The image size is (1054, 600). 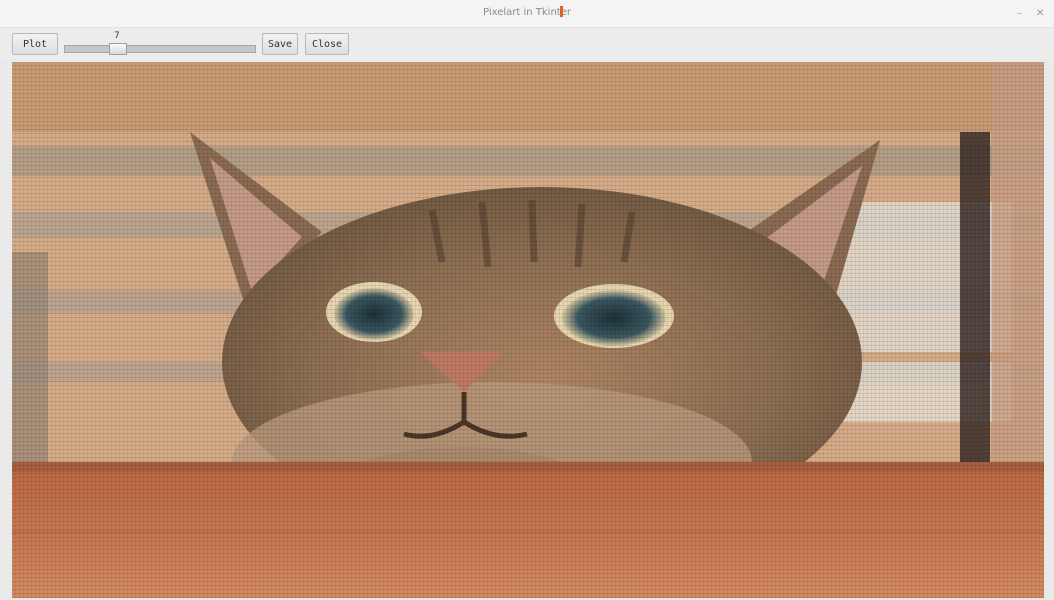 What do you see at coordinates (118, 49) in the screenshot?
I see `scale-handle` at bounding box center [118, 49].